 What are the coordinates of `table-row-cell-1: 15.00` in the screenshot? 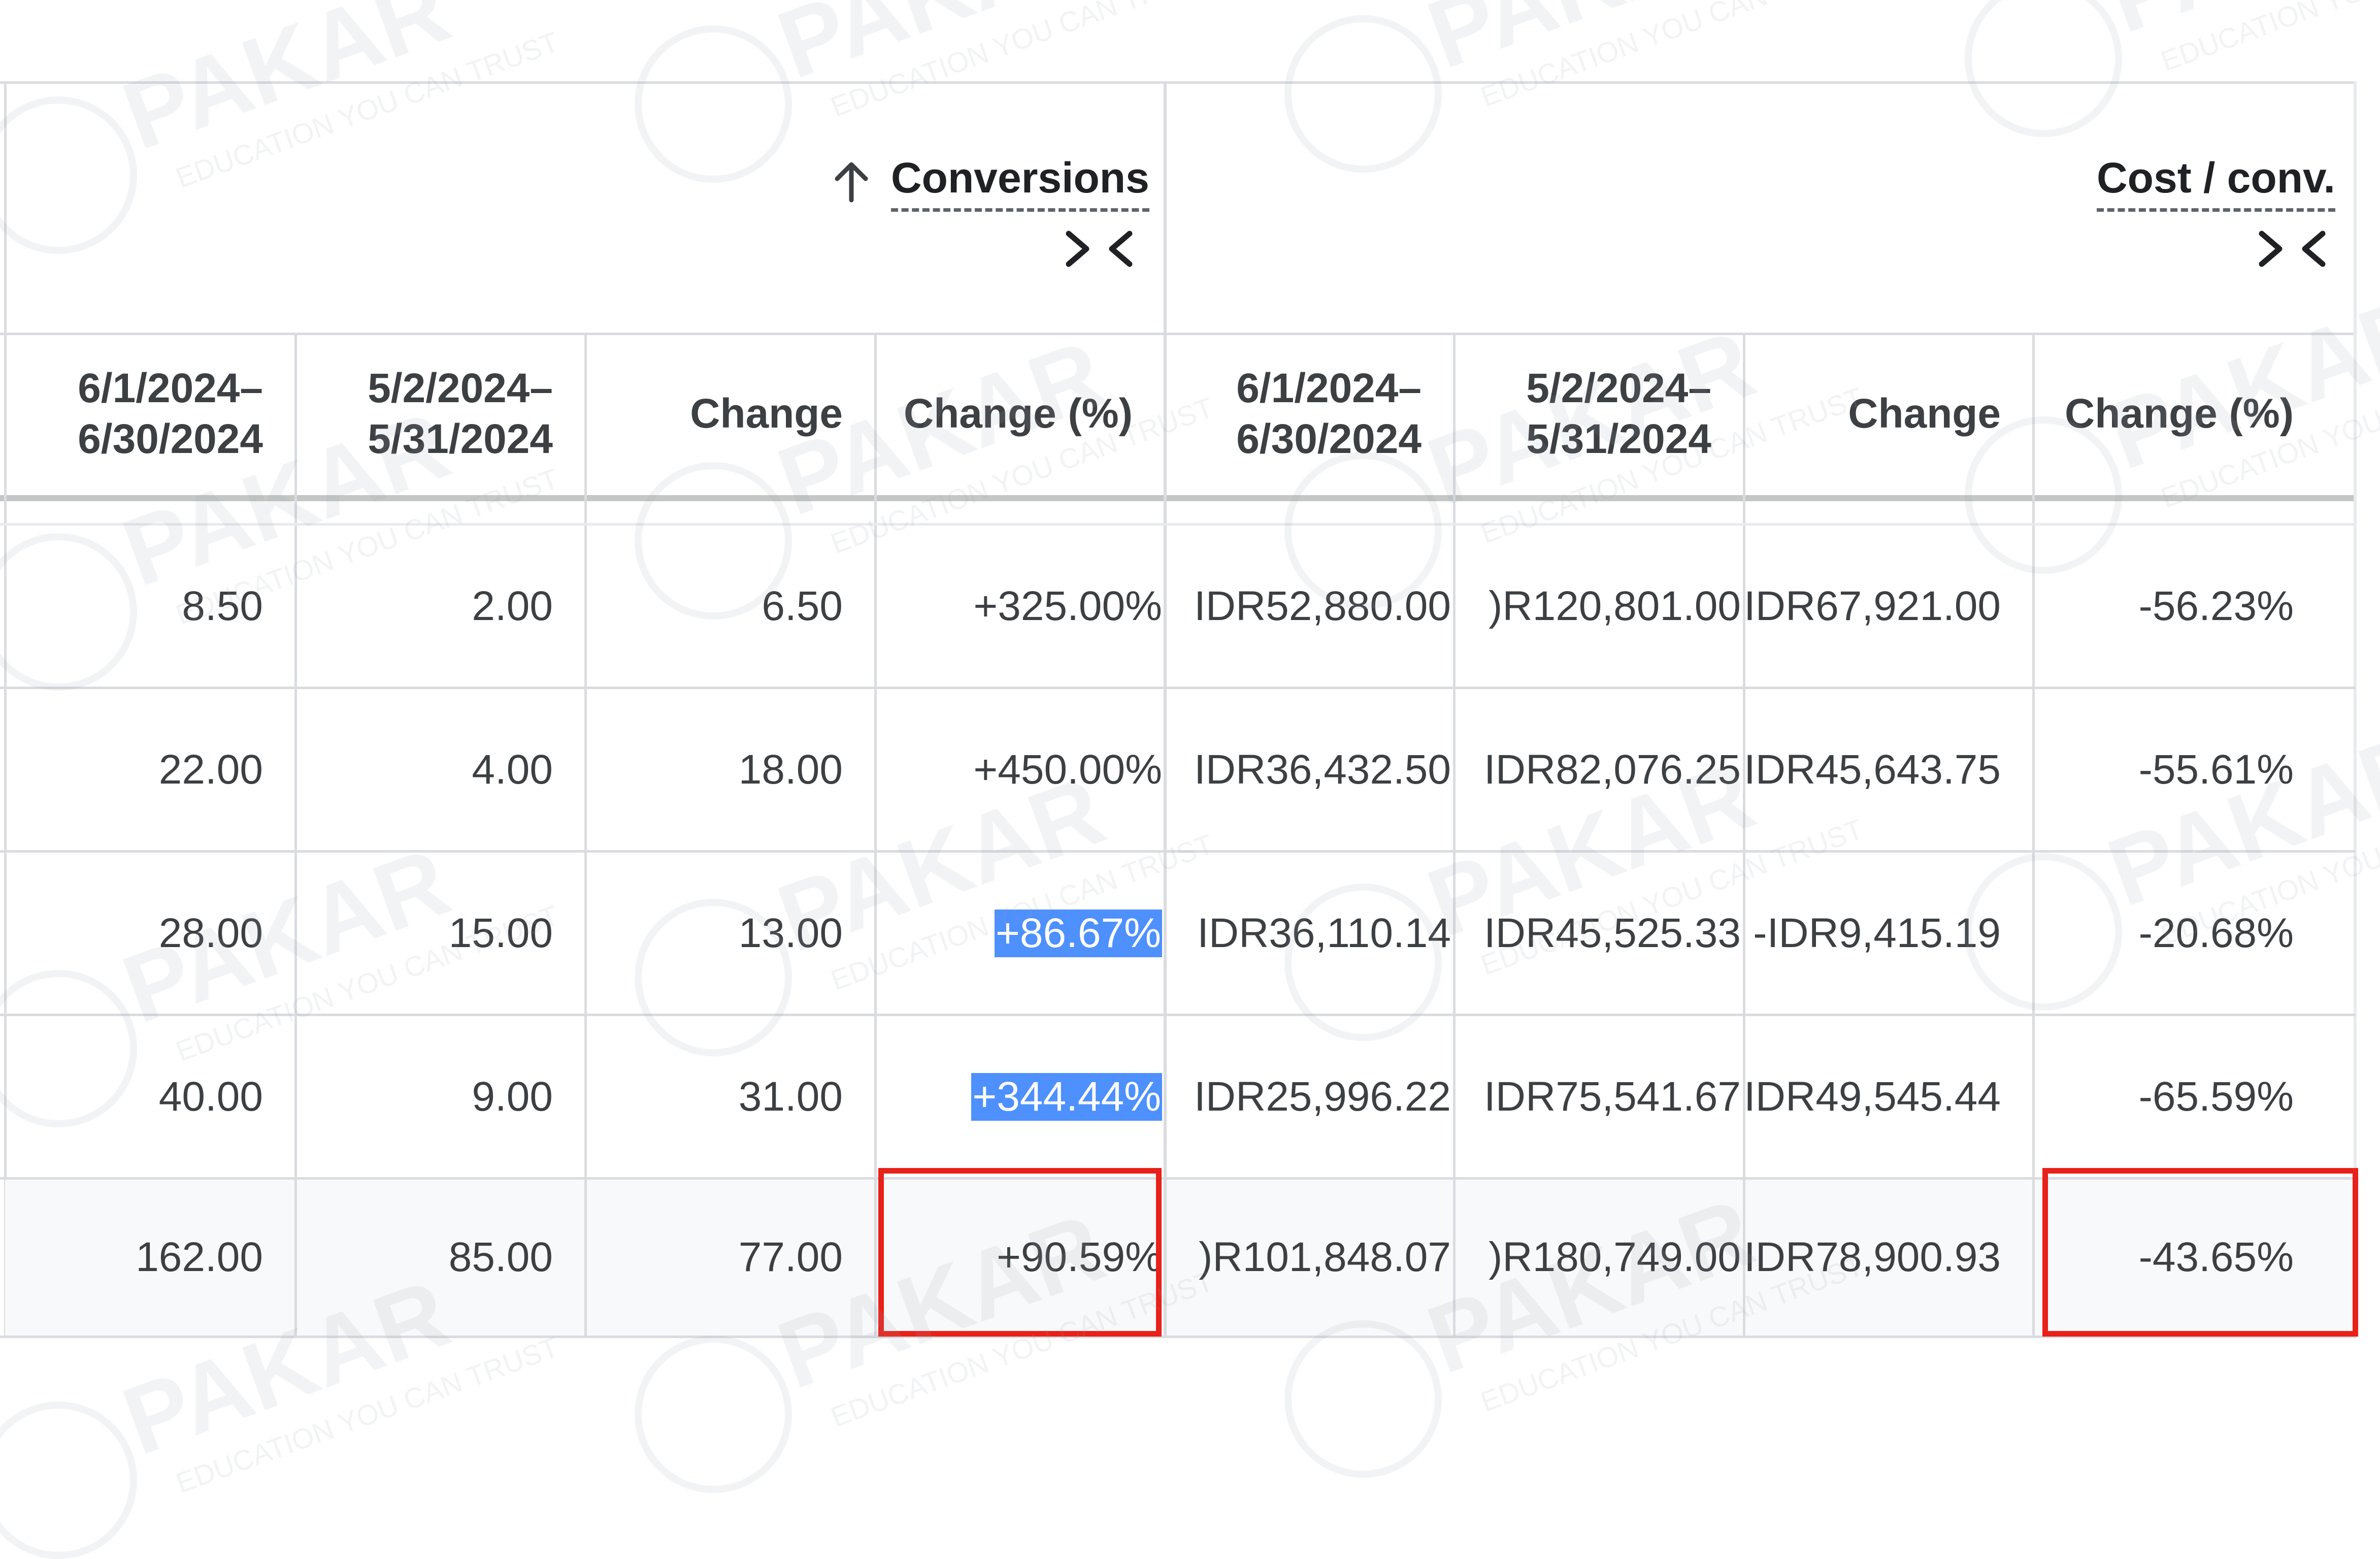 It's located at (440, 933).